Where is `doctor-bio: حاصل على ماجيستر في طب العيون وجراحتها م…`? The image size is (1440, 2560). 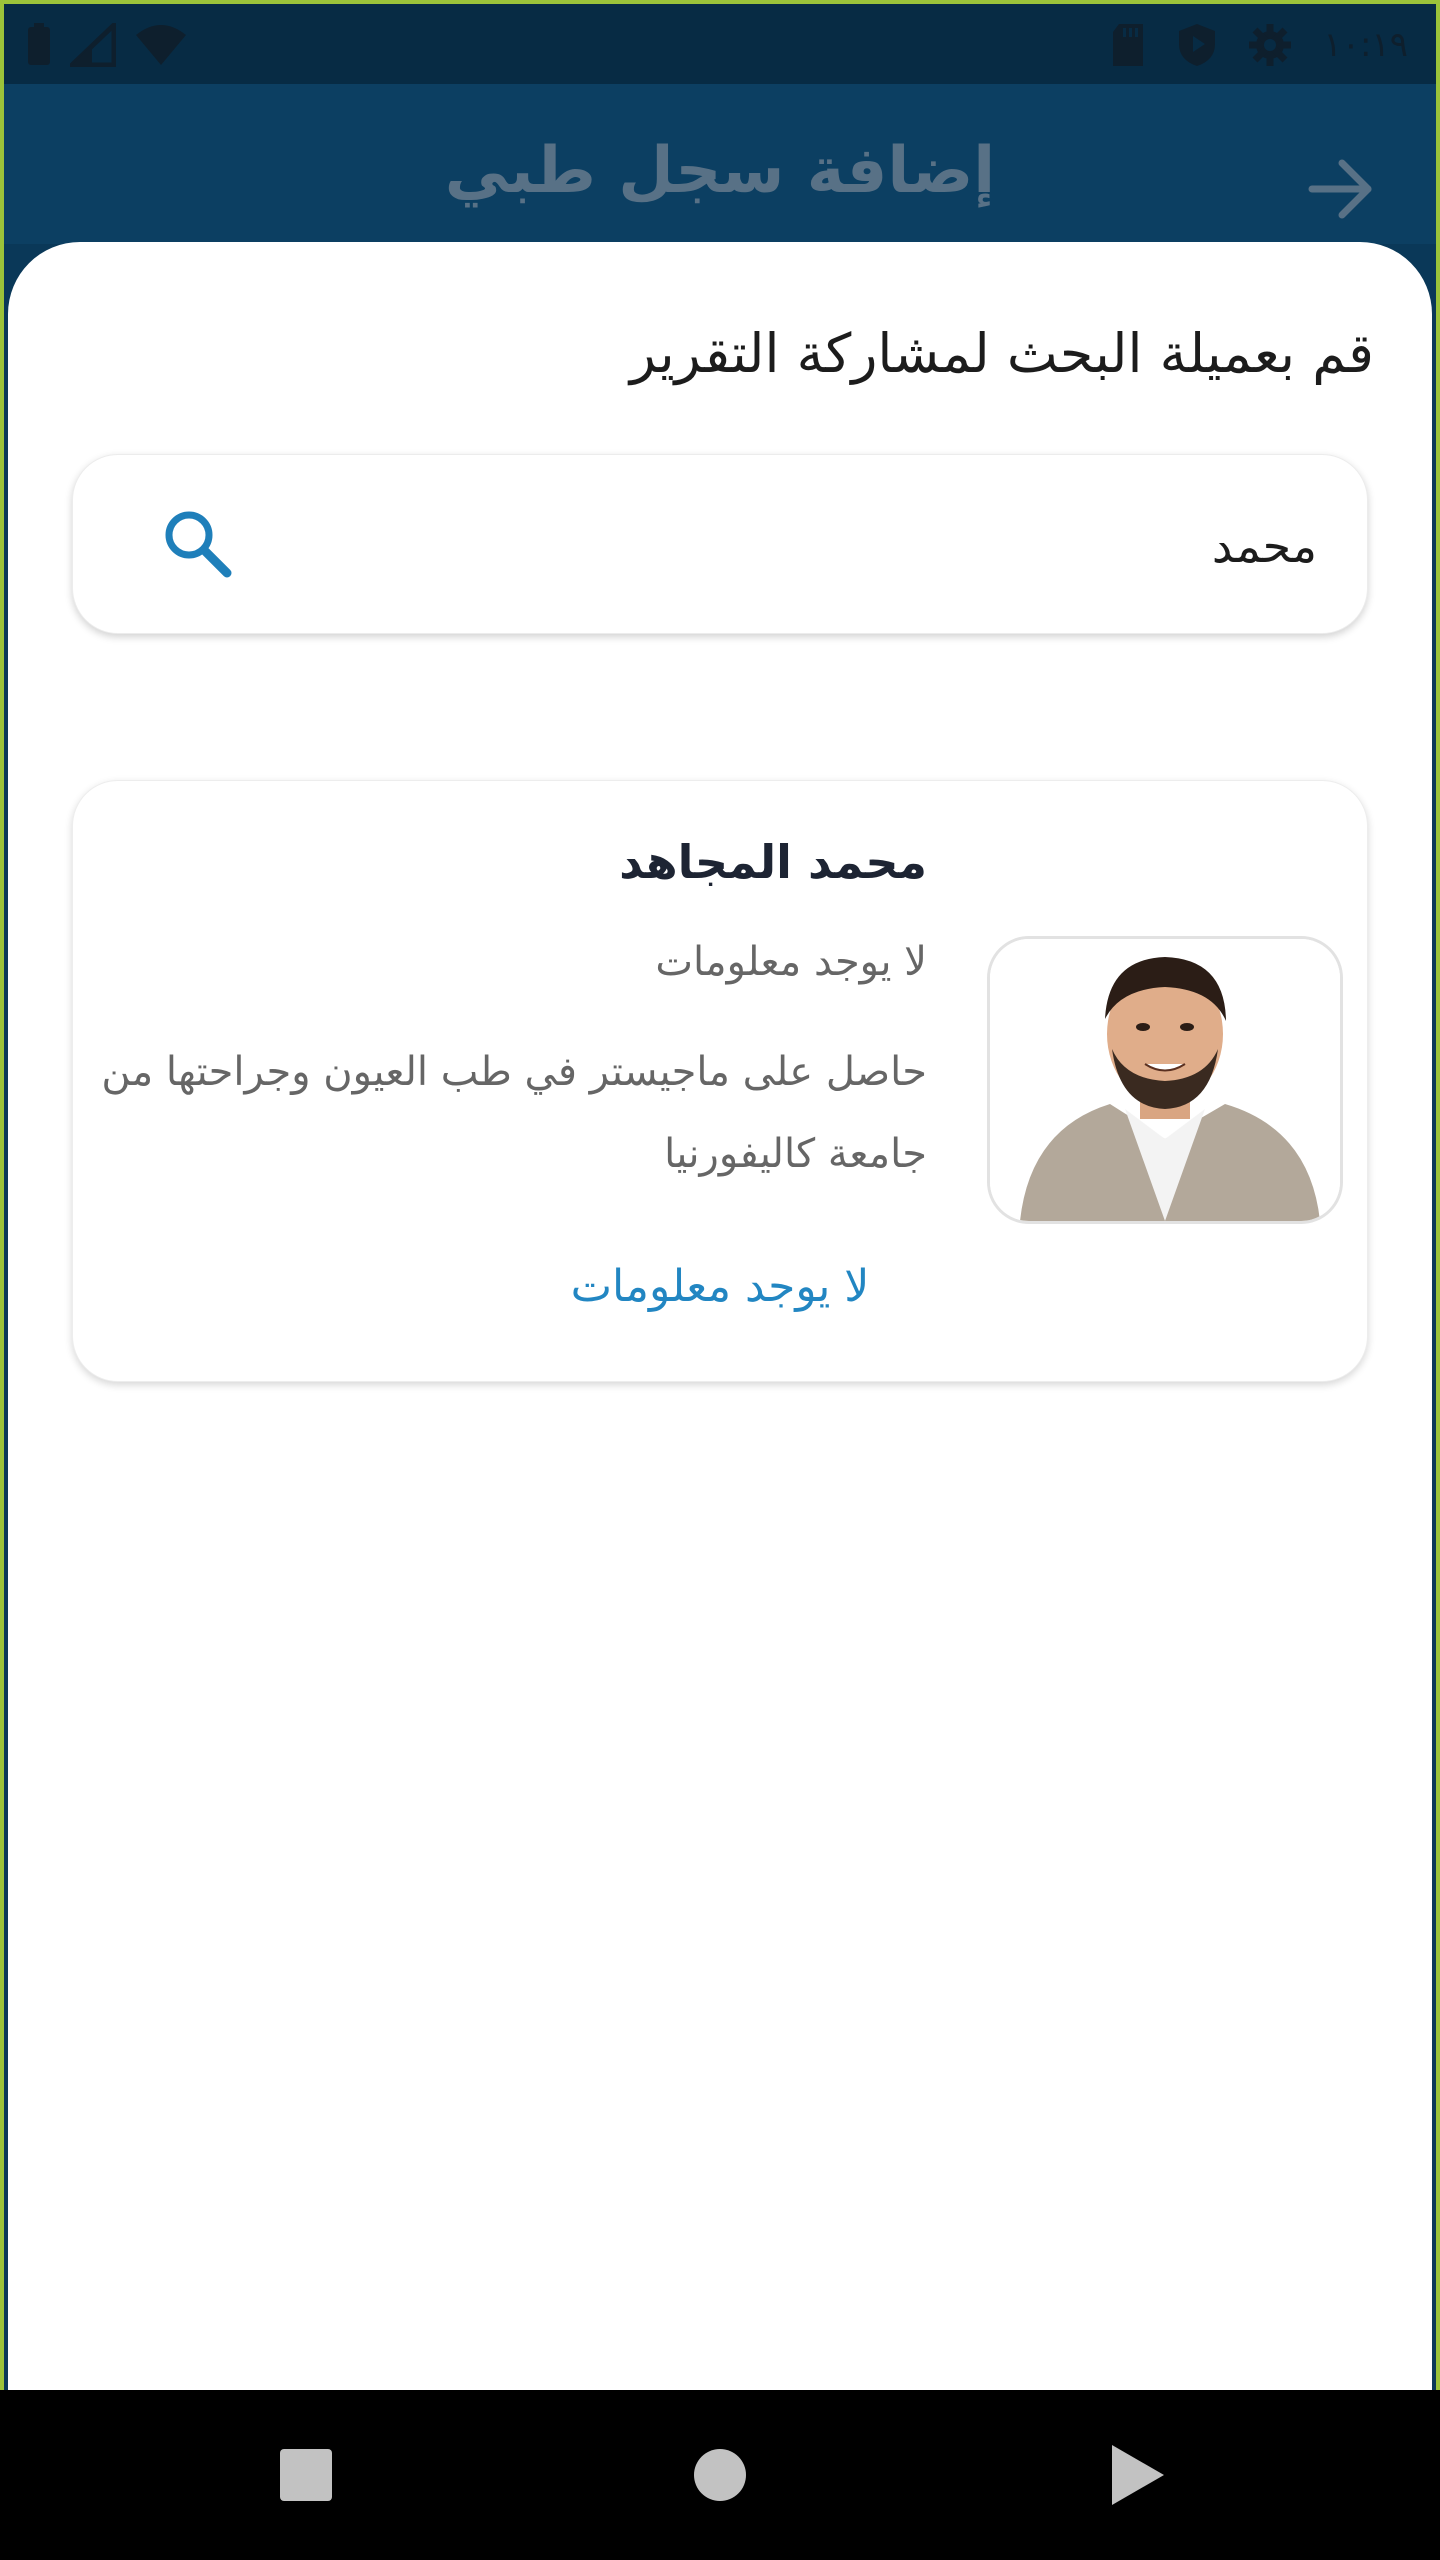
doctor-bio: حاصل على ماجيستر في طب العيون وجراحتها م… is located at coordinates (514, 1113).